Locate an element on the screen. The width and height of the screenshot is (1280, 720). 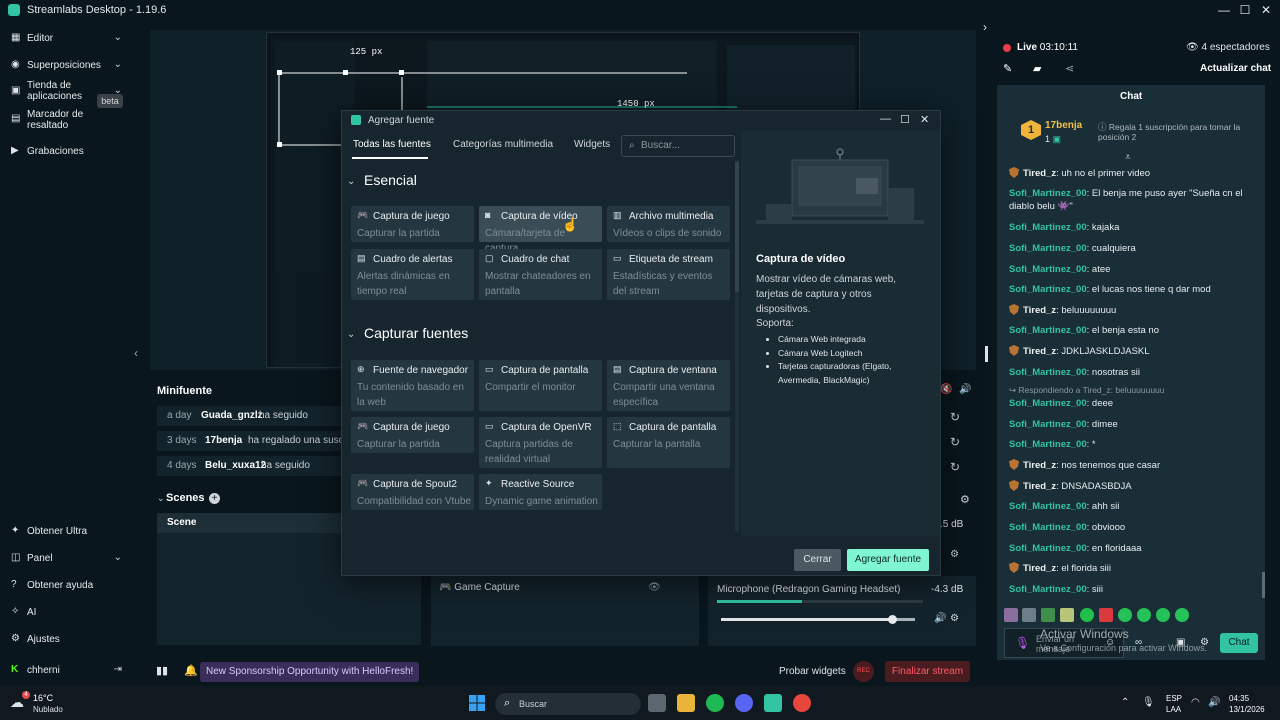
maximize-icon: ☐ is located at coordinates (905, 119).